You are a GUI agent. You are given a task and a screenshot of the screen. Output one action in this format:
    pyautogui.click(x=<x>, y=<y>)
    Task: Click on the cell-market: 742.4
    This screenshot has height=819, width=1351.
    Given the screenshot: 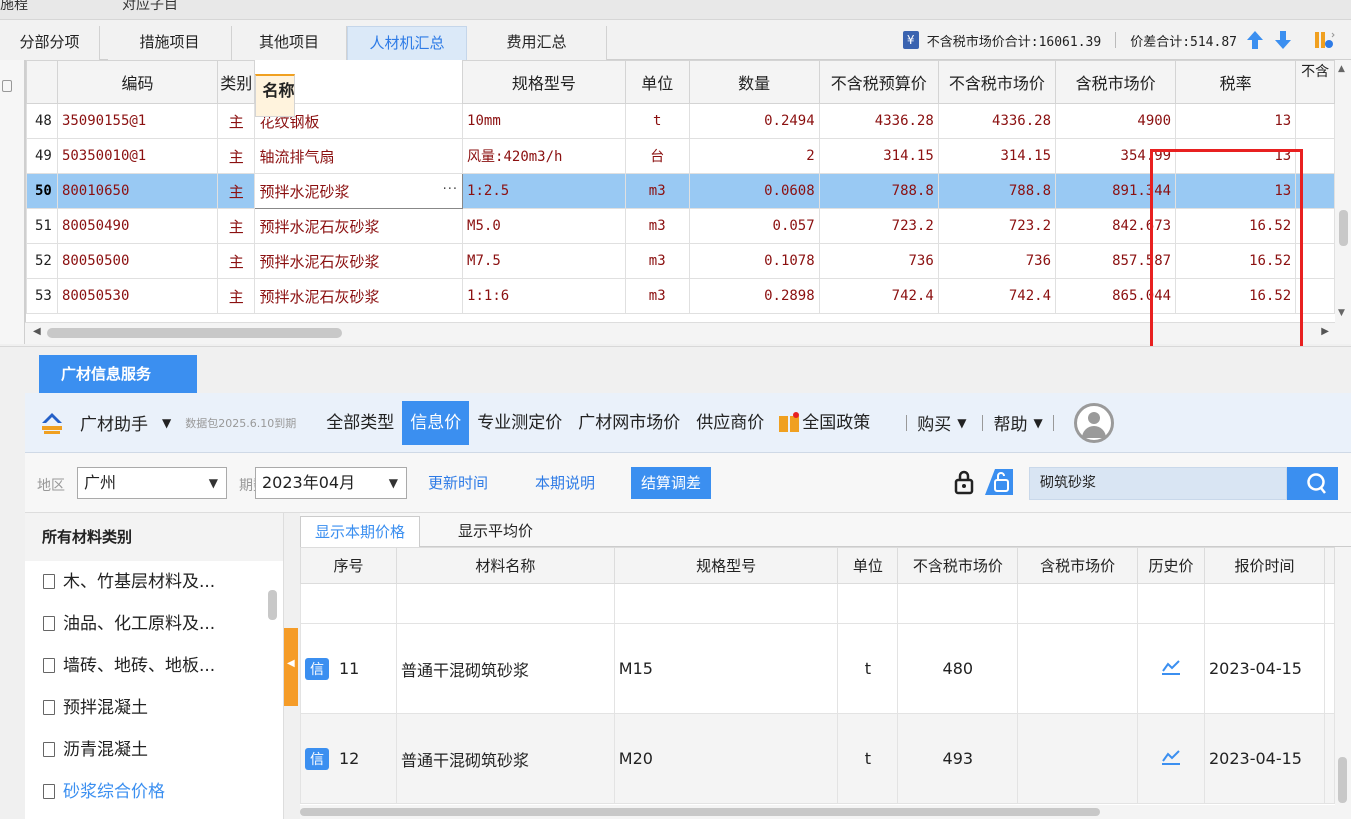 What is the action you would take?
    pyautogui.click(x=997, y=296)
    